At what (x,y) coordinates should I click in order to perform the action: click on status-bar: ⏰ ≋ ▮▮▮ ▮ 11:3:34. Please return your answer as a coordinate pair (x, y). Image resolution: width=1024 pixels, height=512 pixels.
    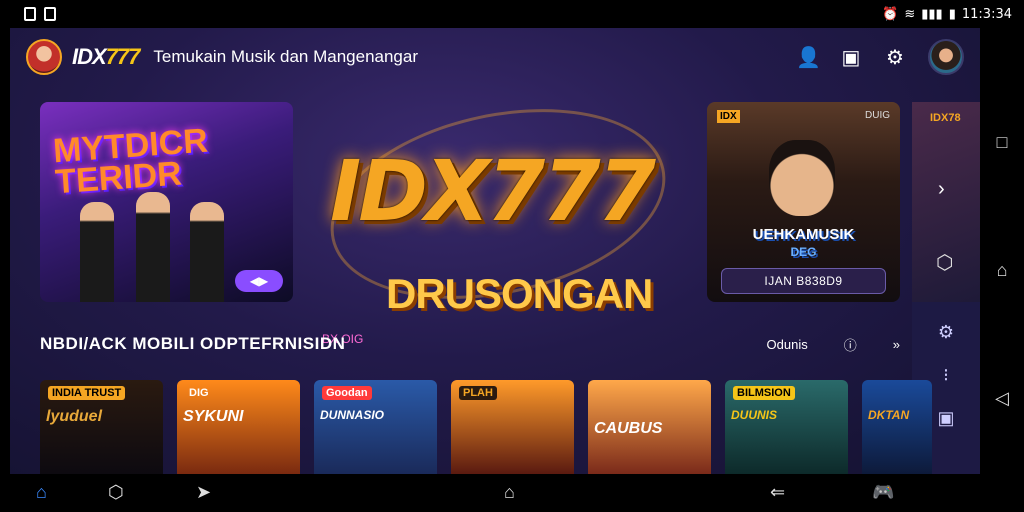
    Looking at the image, I should click on (512, 14).